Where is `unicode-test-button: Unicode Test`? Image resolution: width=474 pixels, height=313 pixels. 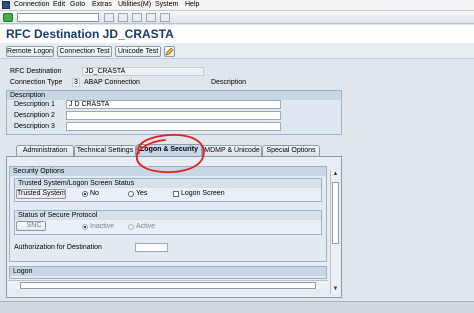
unicode-test-button: Unicode Test is located at coordinates (138, 51).